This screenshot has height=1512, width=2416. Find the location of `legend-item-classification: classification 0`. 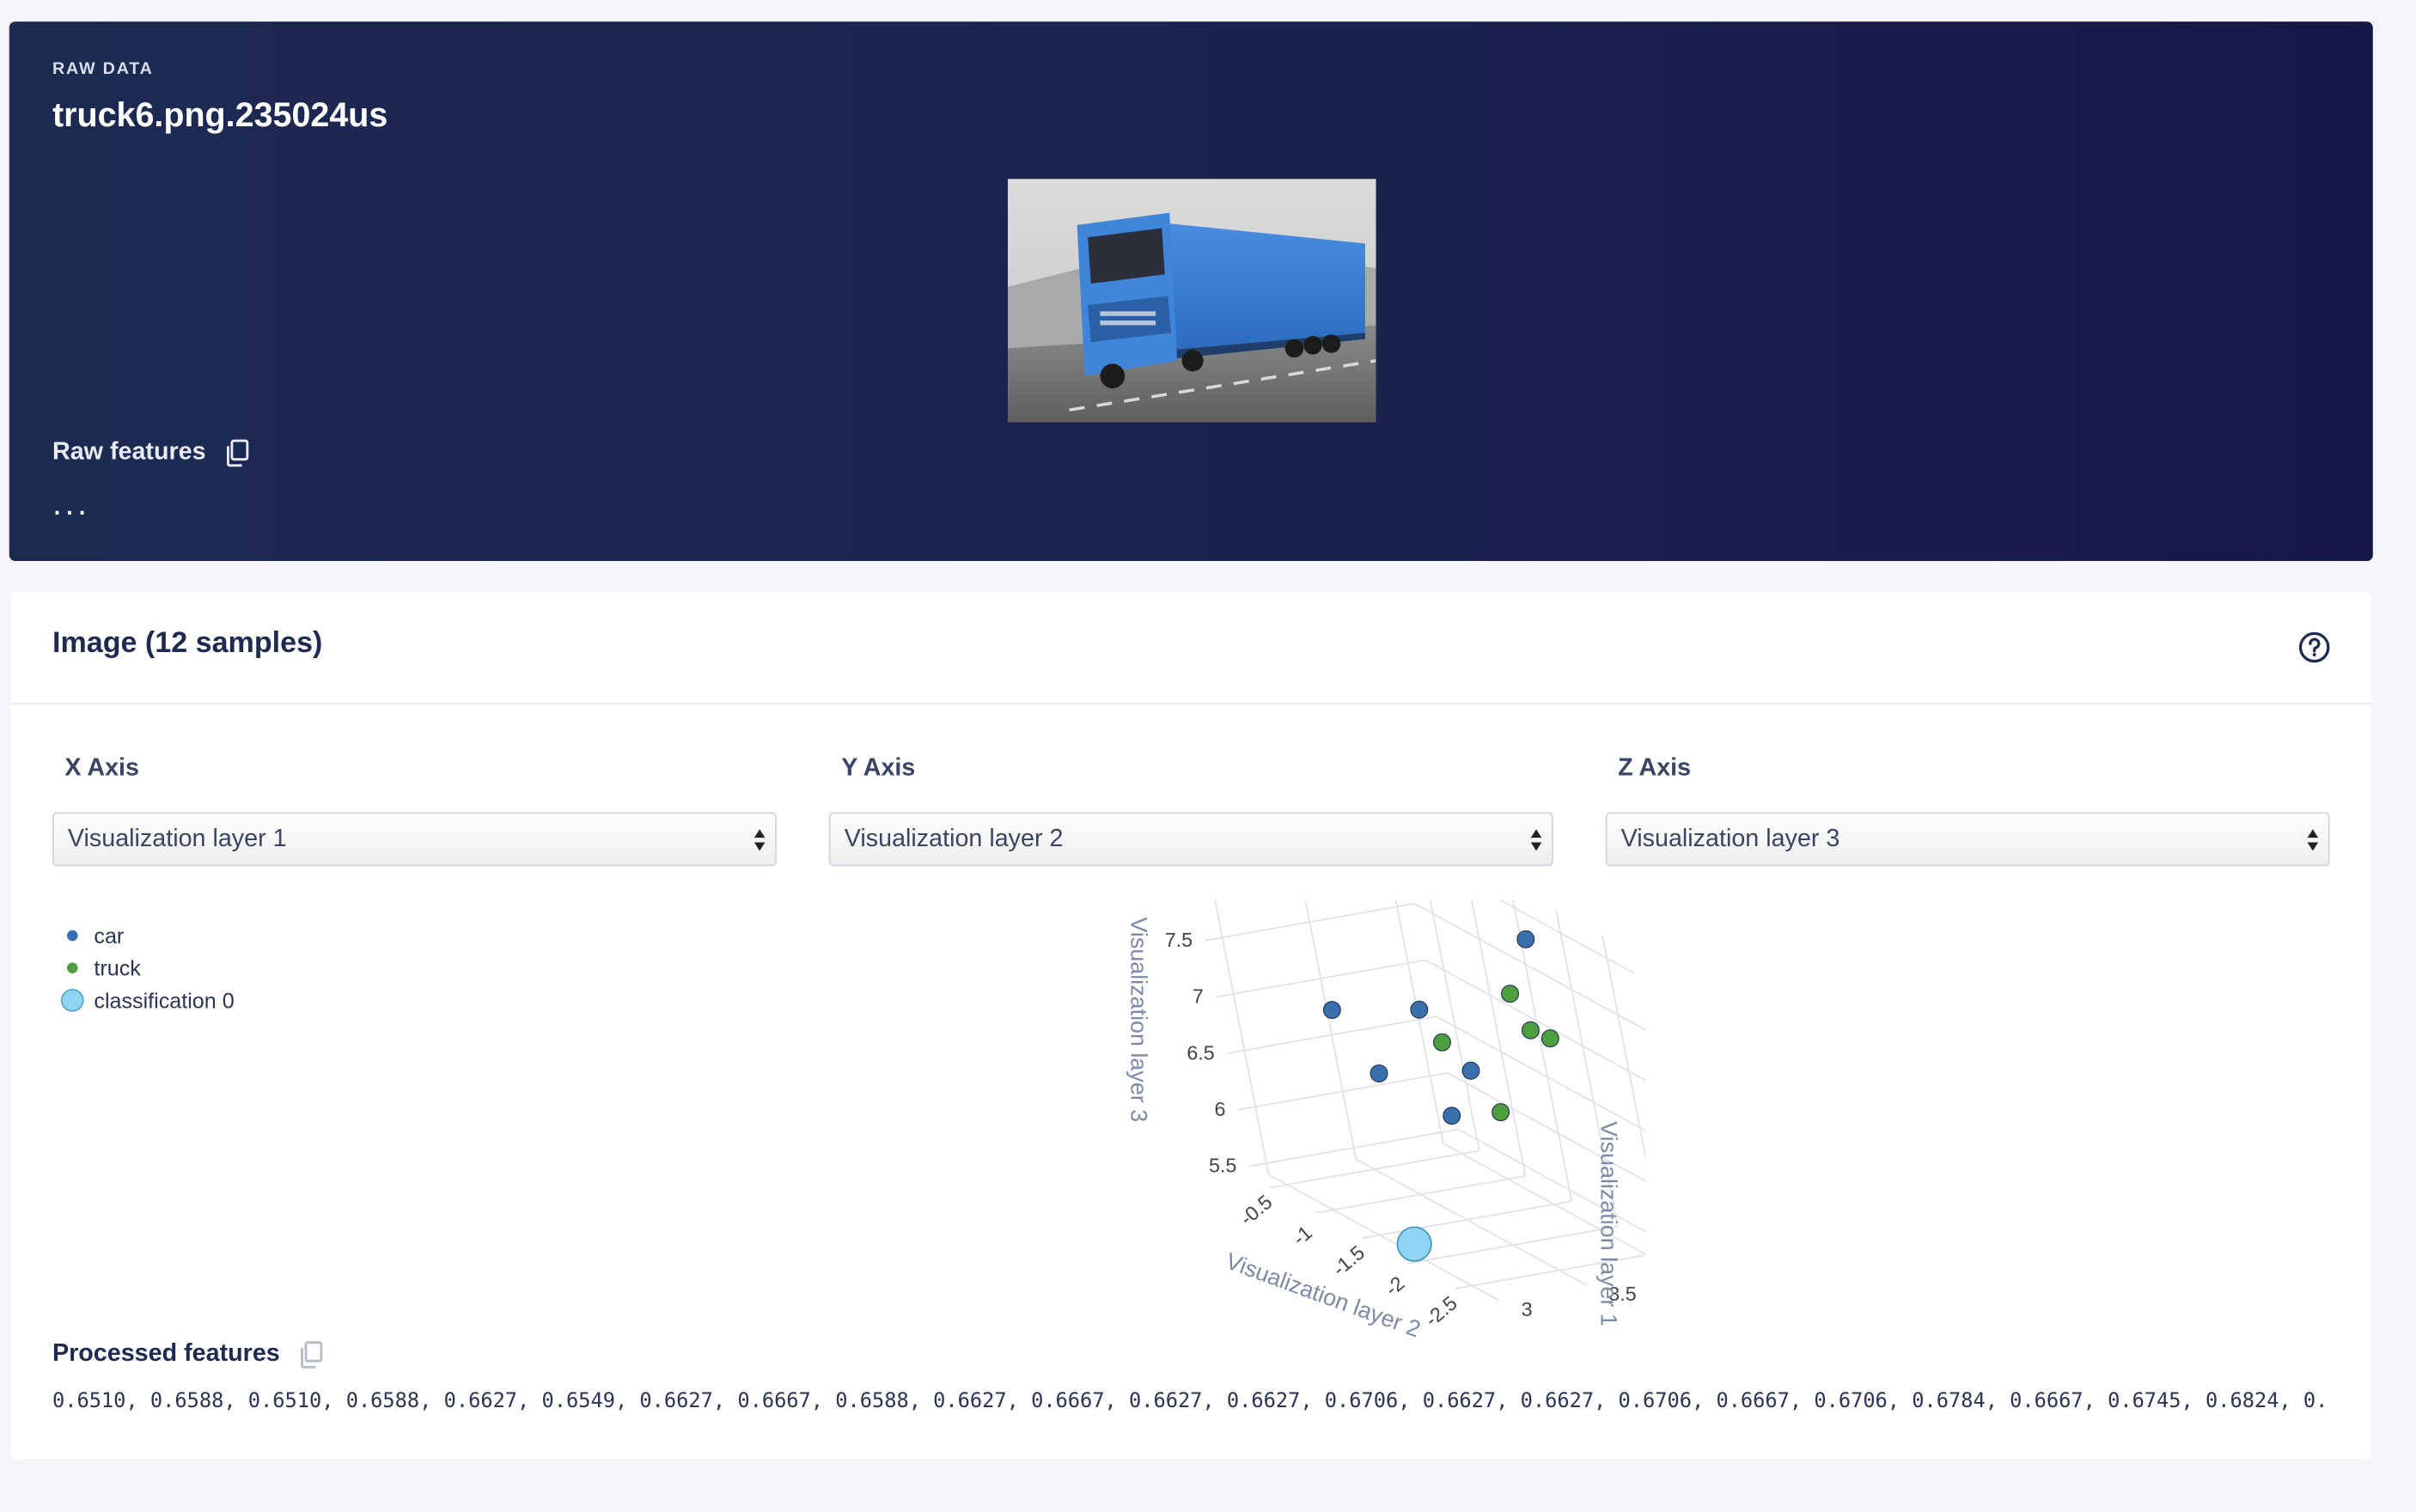

legend-item-classification: classification 0 is located at coordinates (143, 1000).